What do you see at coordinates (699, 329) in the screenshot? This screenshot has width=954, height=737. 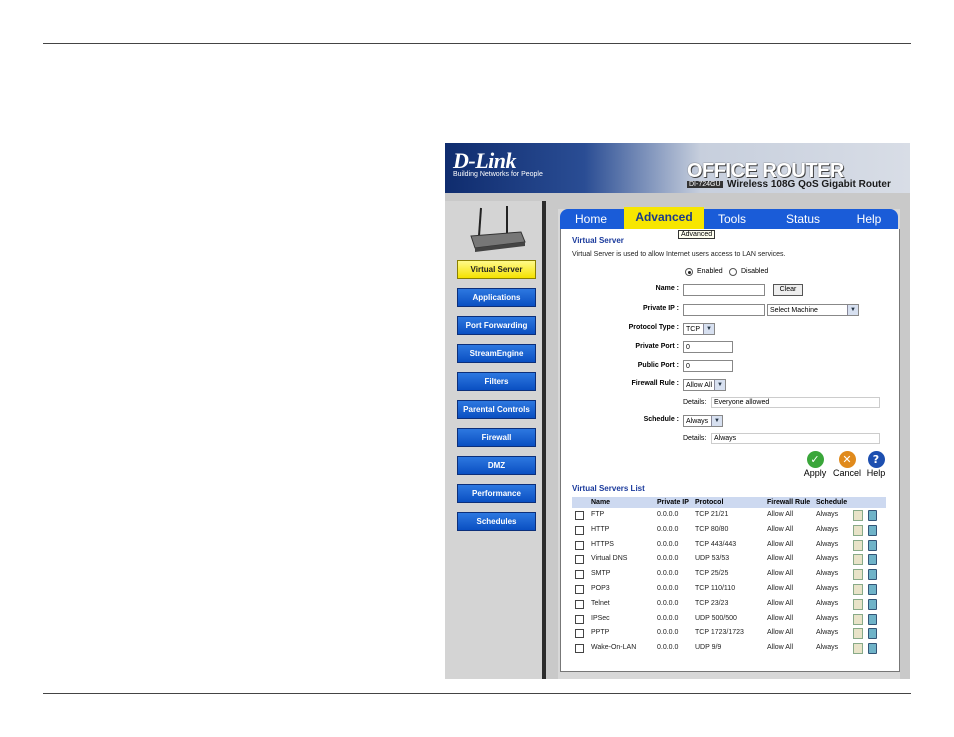 I see `protocol-dropdown: TCP ▼` at bounding box center [699, 329].